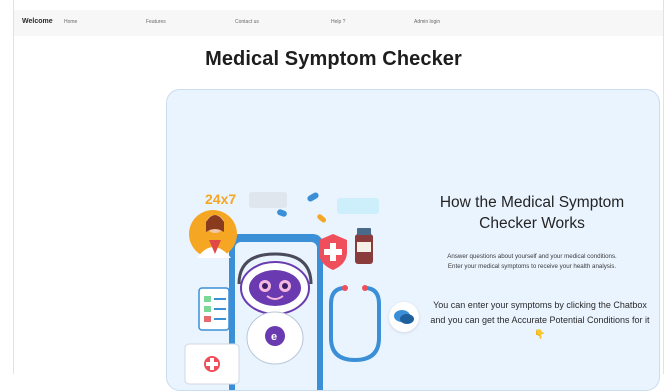 Image resolution: width=667 pixels, height=391 pixels. I want to click on svg-text: e, so click(274, 337).